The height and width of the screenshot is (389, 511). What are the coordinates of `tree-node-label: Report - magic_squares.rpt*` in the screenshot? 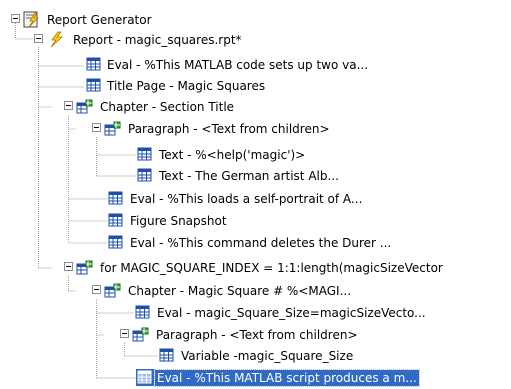 It's located at (157, 40).